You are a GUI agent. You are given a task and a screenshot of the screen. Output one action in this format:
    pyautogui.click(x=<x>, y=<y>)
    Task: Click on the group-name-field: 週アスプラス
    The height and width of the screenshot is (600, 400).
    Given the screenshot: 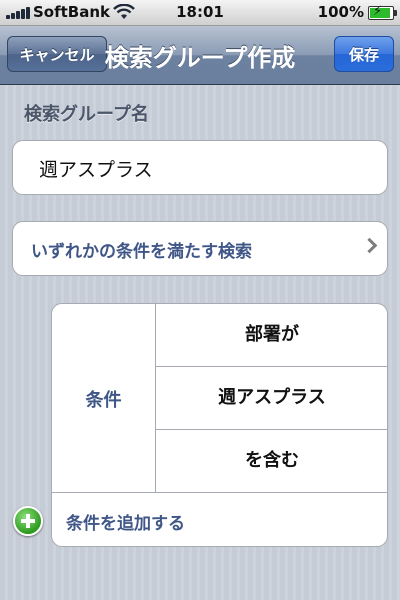 What is the action you would take?
    pyautogui.click(x=200, y=167)
    